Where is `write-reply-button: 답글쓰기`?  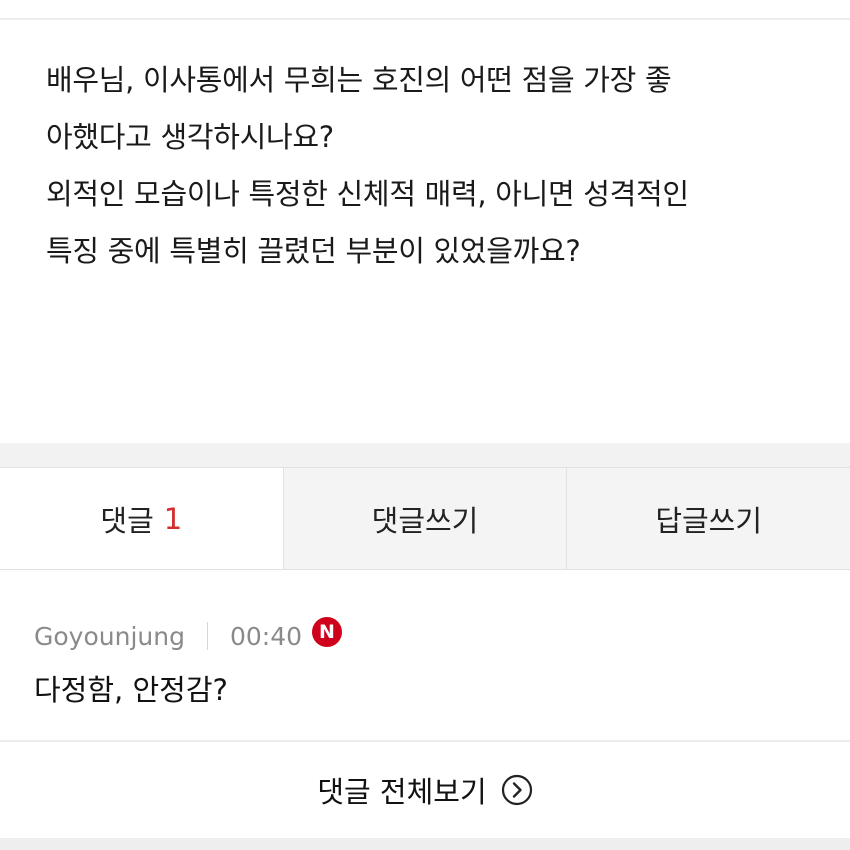
write-reply-button: 답글쓰기 is located at coordinates (708, 518).